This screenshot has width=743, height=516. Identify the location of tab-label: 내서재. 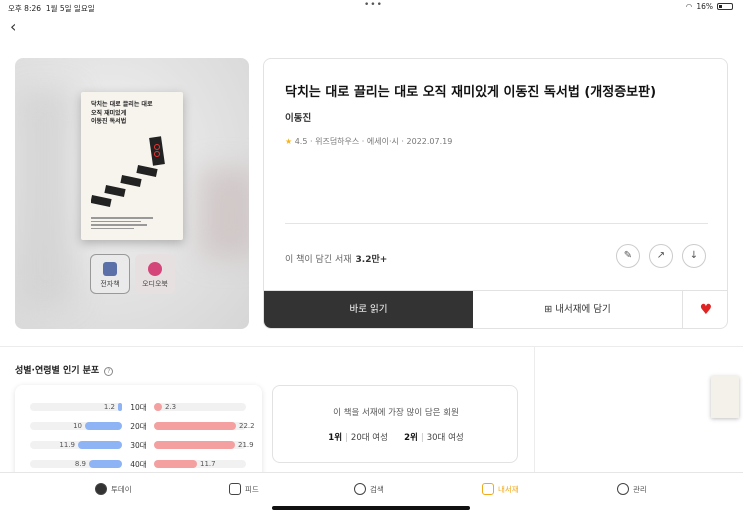
(508, 489).